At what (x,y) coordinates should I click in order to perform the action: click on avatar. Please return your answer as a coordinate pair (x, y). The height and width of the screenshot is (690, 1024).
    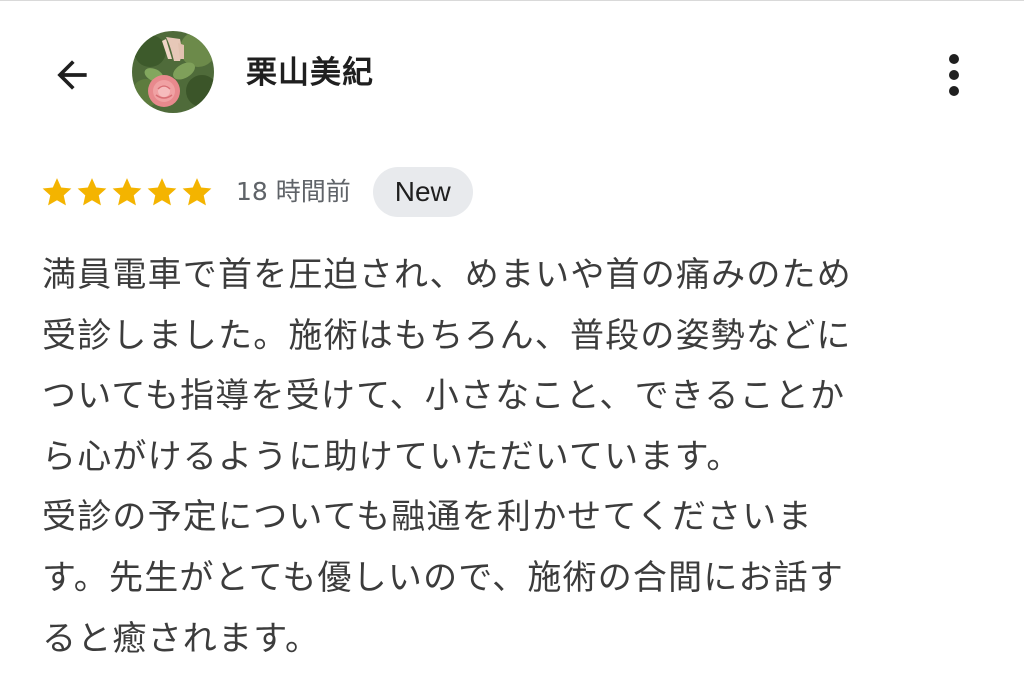
    Looking at the image, I should click on (173, 72).